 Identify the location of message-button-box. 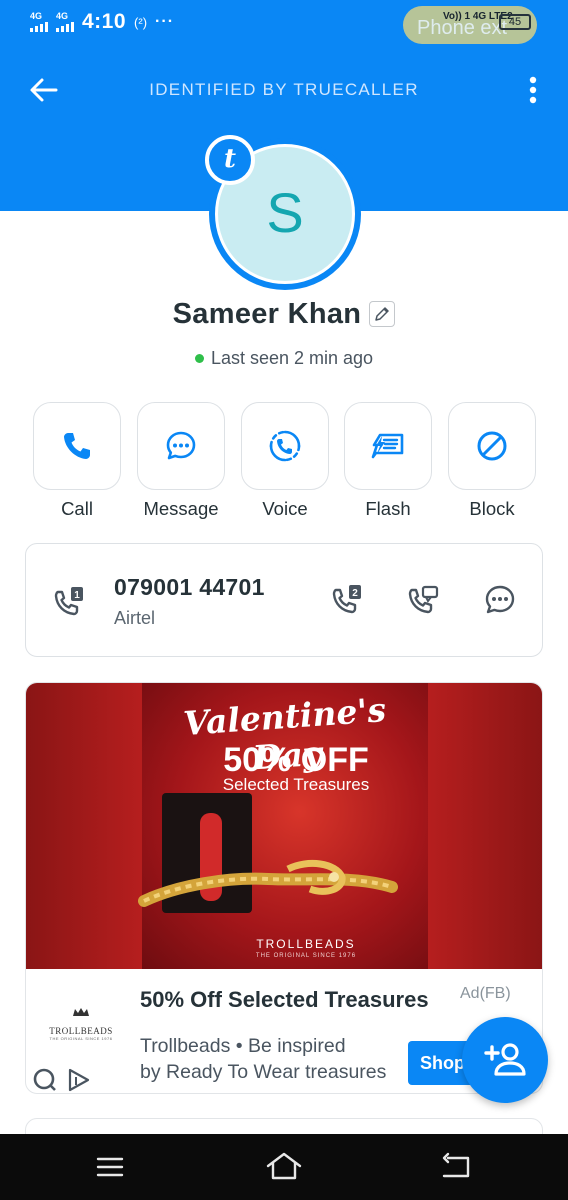
(181, 446).